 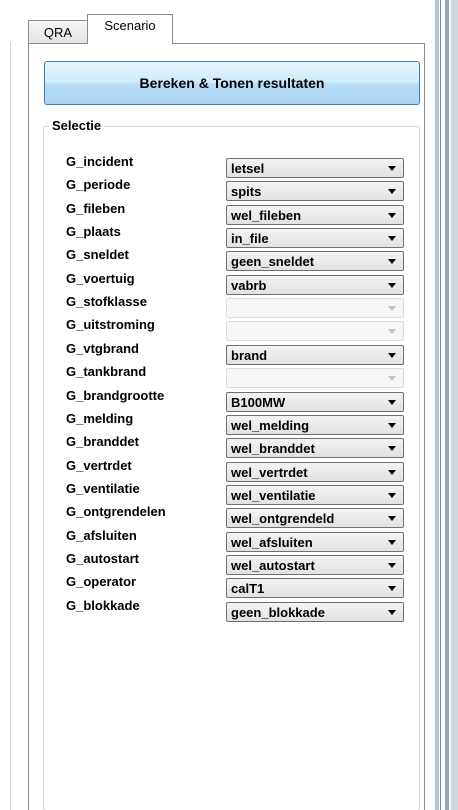 What do you see at coordinates (110, 325) in the screenshot?
I see `selection-row-label: G_uitstroming` at bounding box center [110, 325].